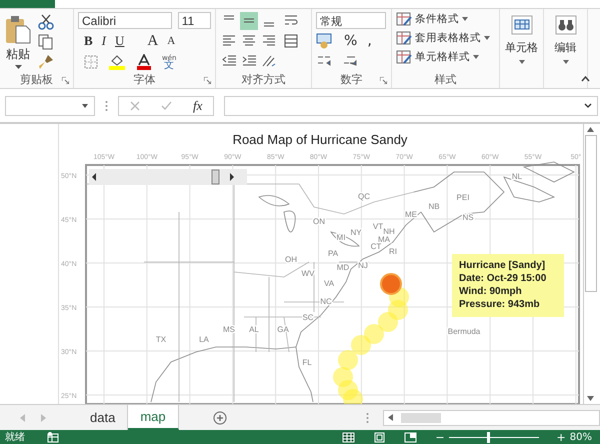  Describe the element at coordinates (291, 41) in the screenshot. I see `merge-cells-icon` at that location.